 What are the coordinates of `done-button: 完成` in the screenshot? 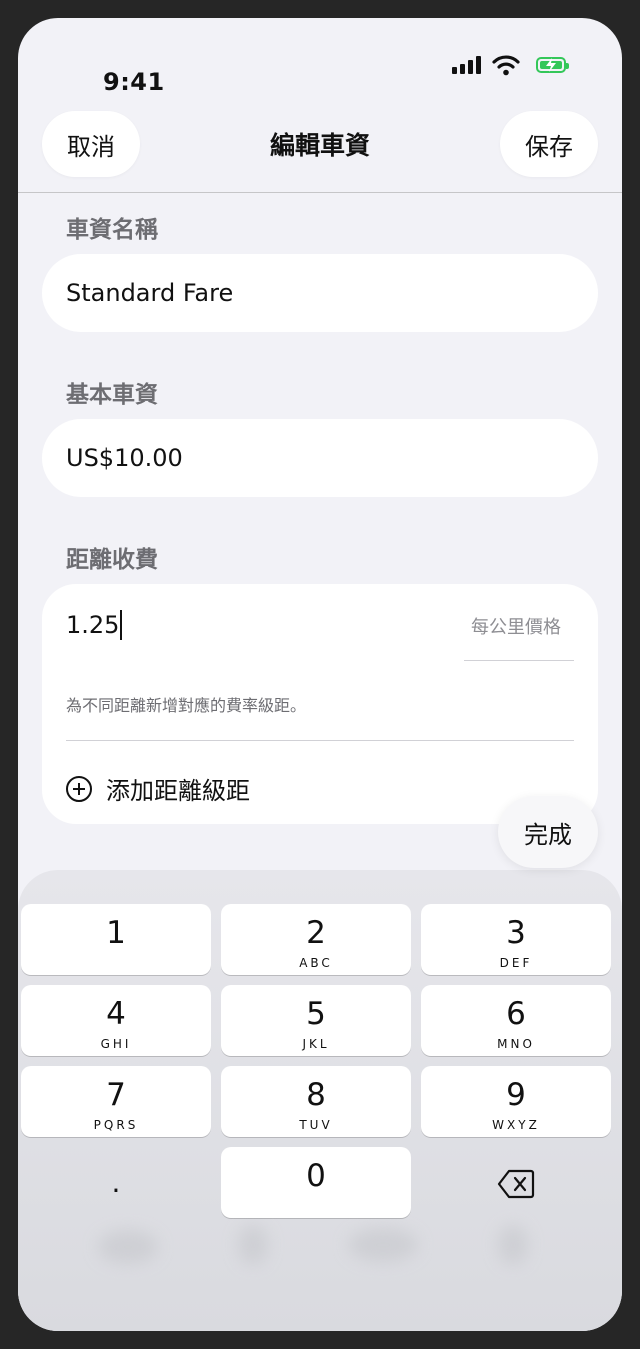 It's located at (548, 832).